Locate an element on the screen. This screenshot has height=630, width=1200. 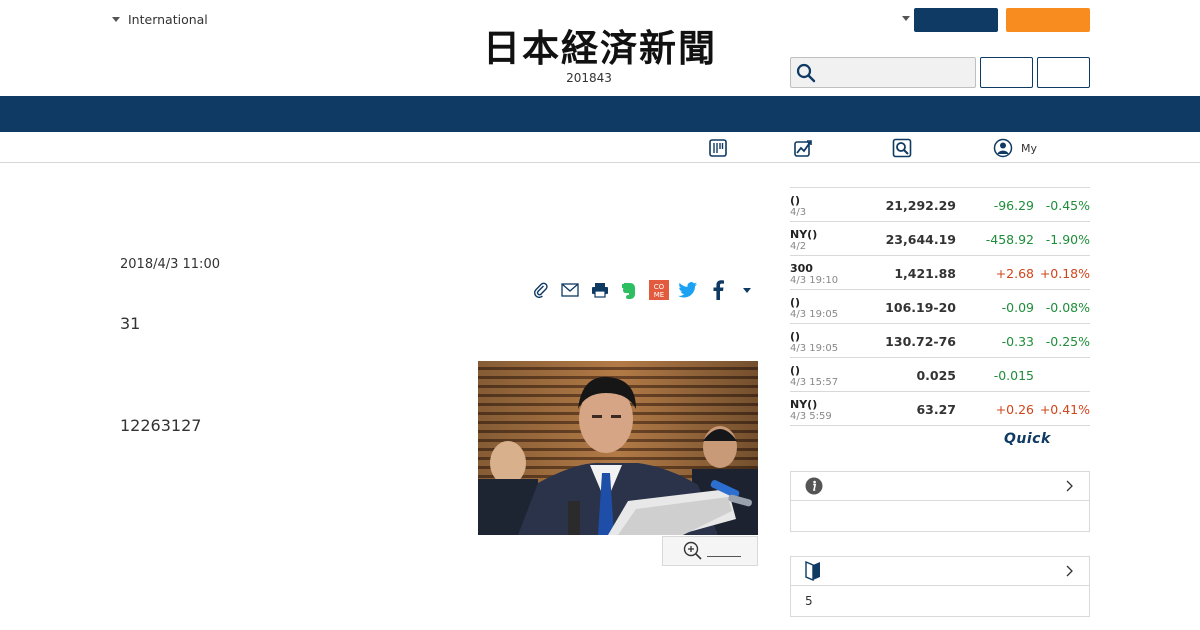
market-value: 23,644.19 is located at coordinates (920, 239).